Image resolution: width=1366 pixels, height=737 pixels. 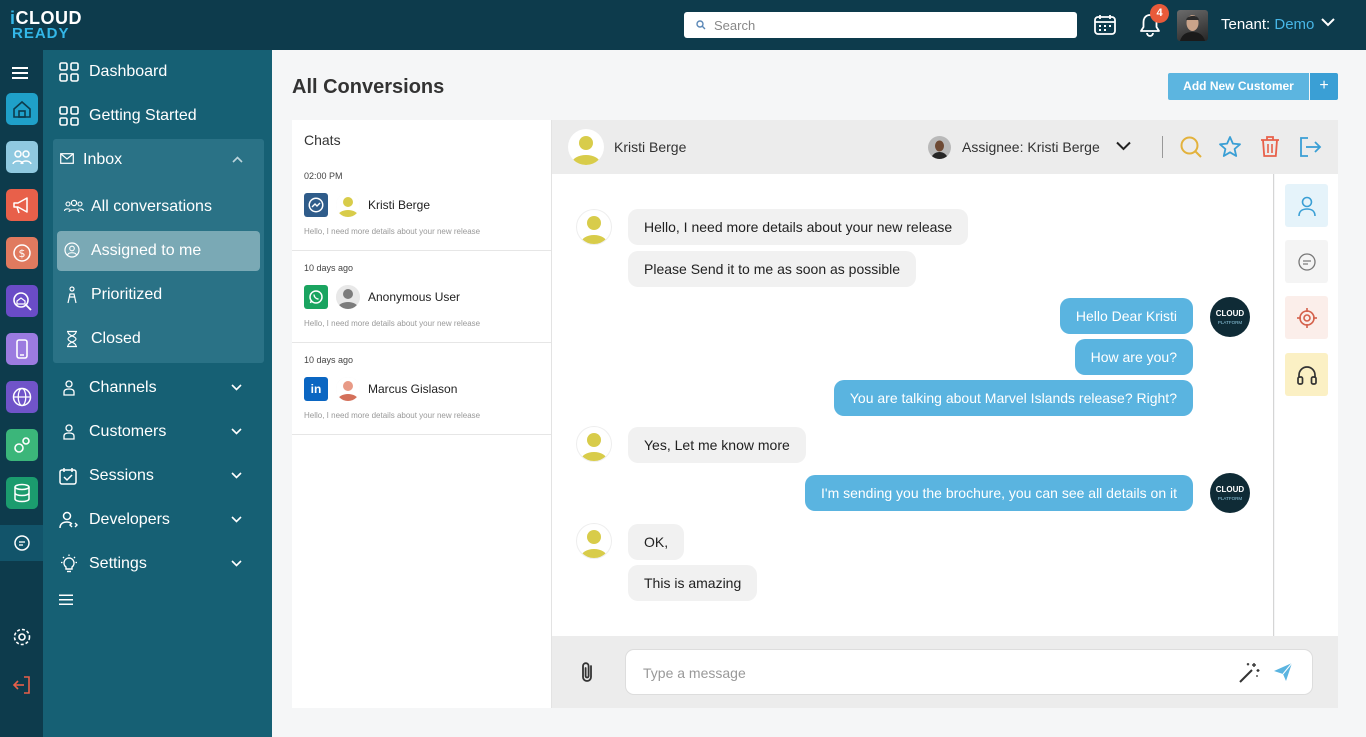 I want to click on rail-web-button, so click(x=22, y=397).